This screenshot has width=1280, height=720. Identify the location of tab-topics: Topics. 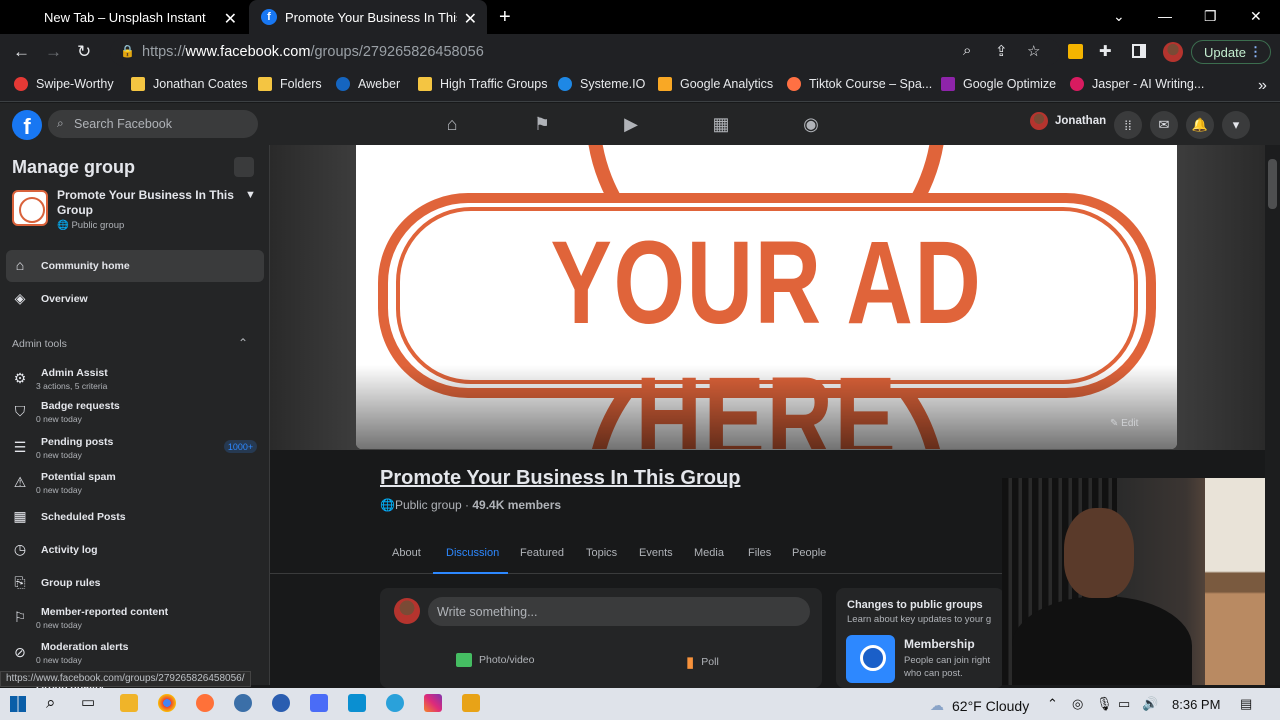
(601, 553).